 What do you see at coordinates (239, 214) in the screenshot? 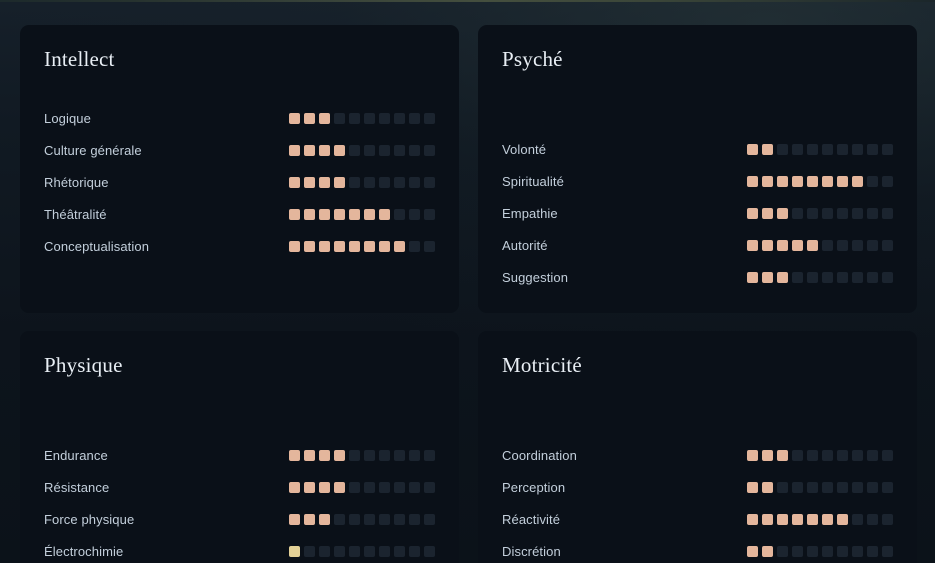
I see `stat-row: Théâtralité` at bounding box center [239, 214].